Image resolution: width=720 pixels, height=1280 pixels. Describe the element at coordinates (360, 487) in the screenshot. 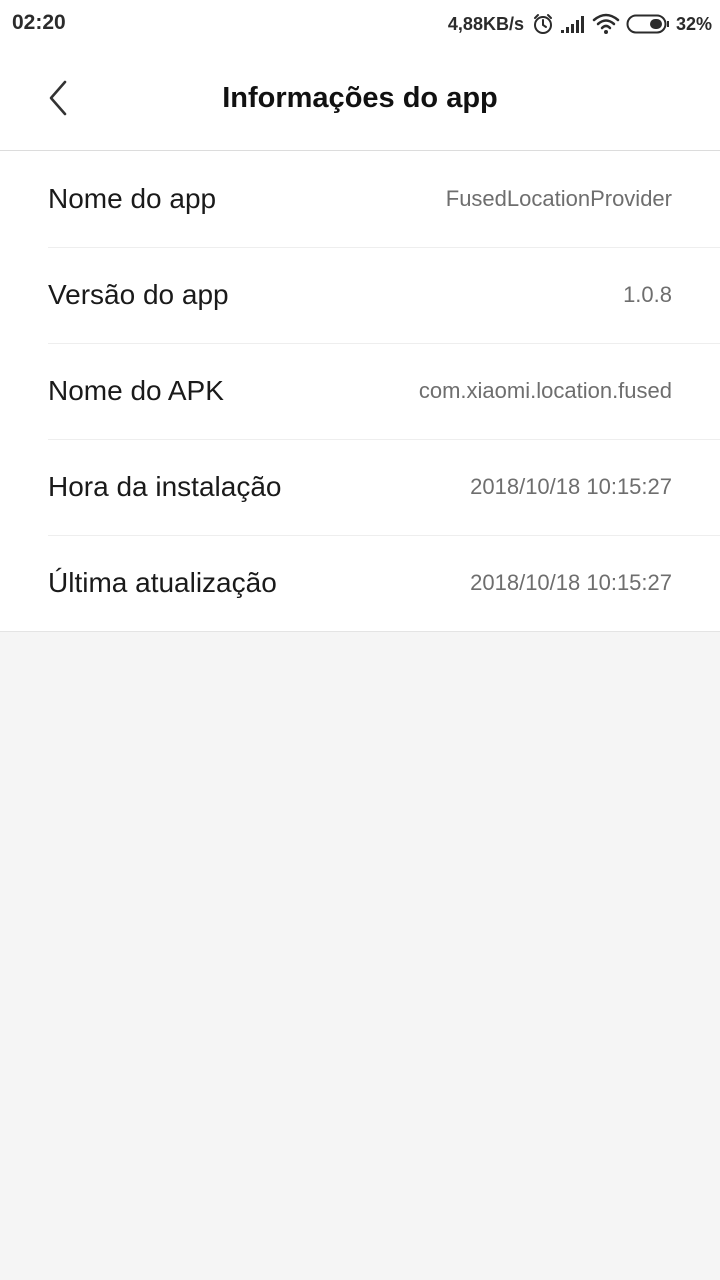

I see `info-row-install-time: Hora da instalação 2018/10/18 10:15:27` at that location.